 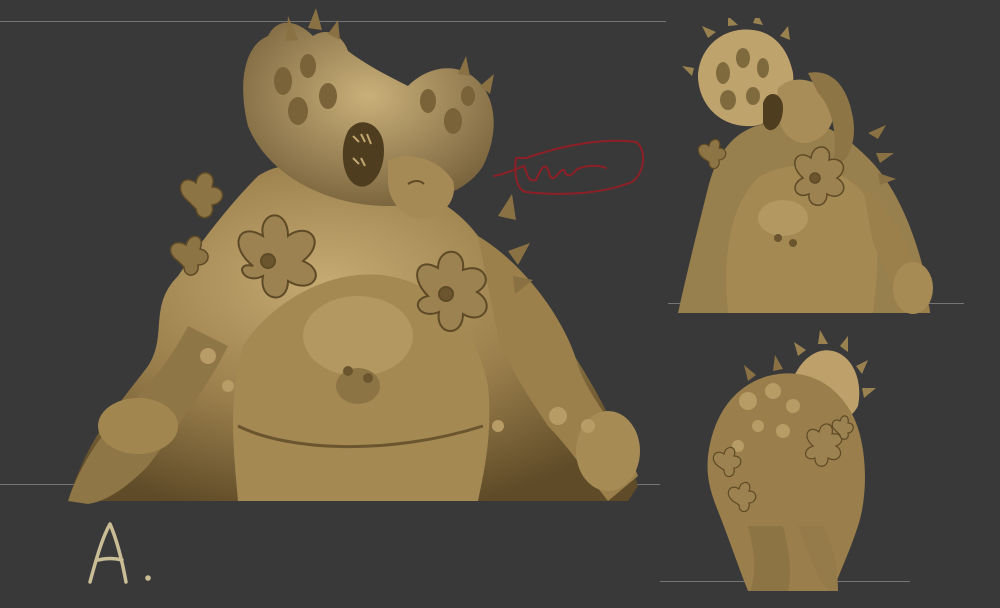 I want to click on panel-label: A., so click(x=127, y=553).